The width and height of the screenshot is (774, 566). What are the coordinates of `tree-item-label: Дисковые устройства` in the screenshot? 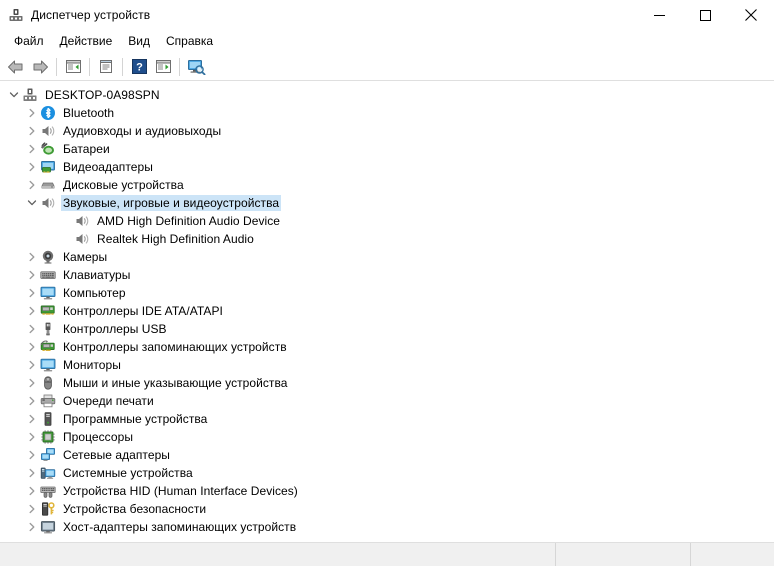 It's located at (123, 185).